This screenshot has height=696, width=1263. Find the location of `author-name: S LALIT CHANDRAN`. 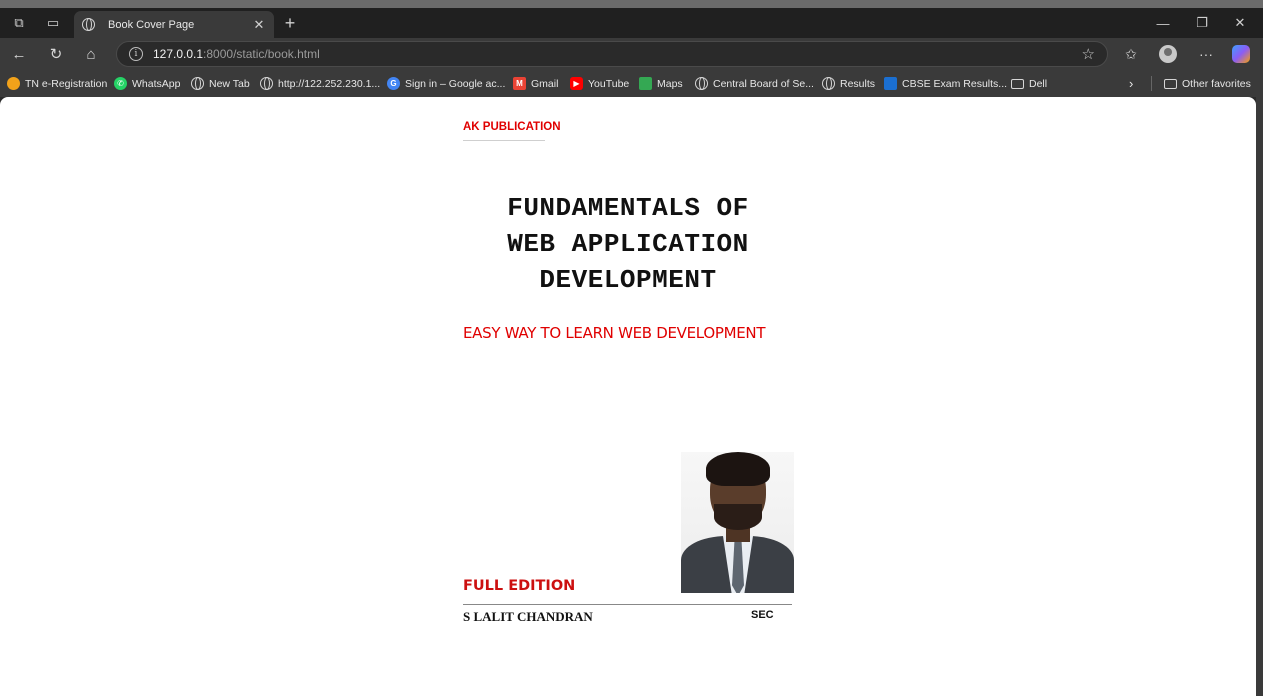

author-name: S LALIT CHANDRAN is located at coordinates (528, 616).